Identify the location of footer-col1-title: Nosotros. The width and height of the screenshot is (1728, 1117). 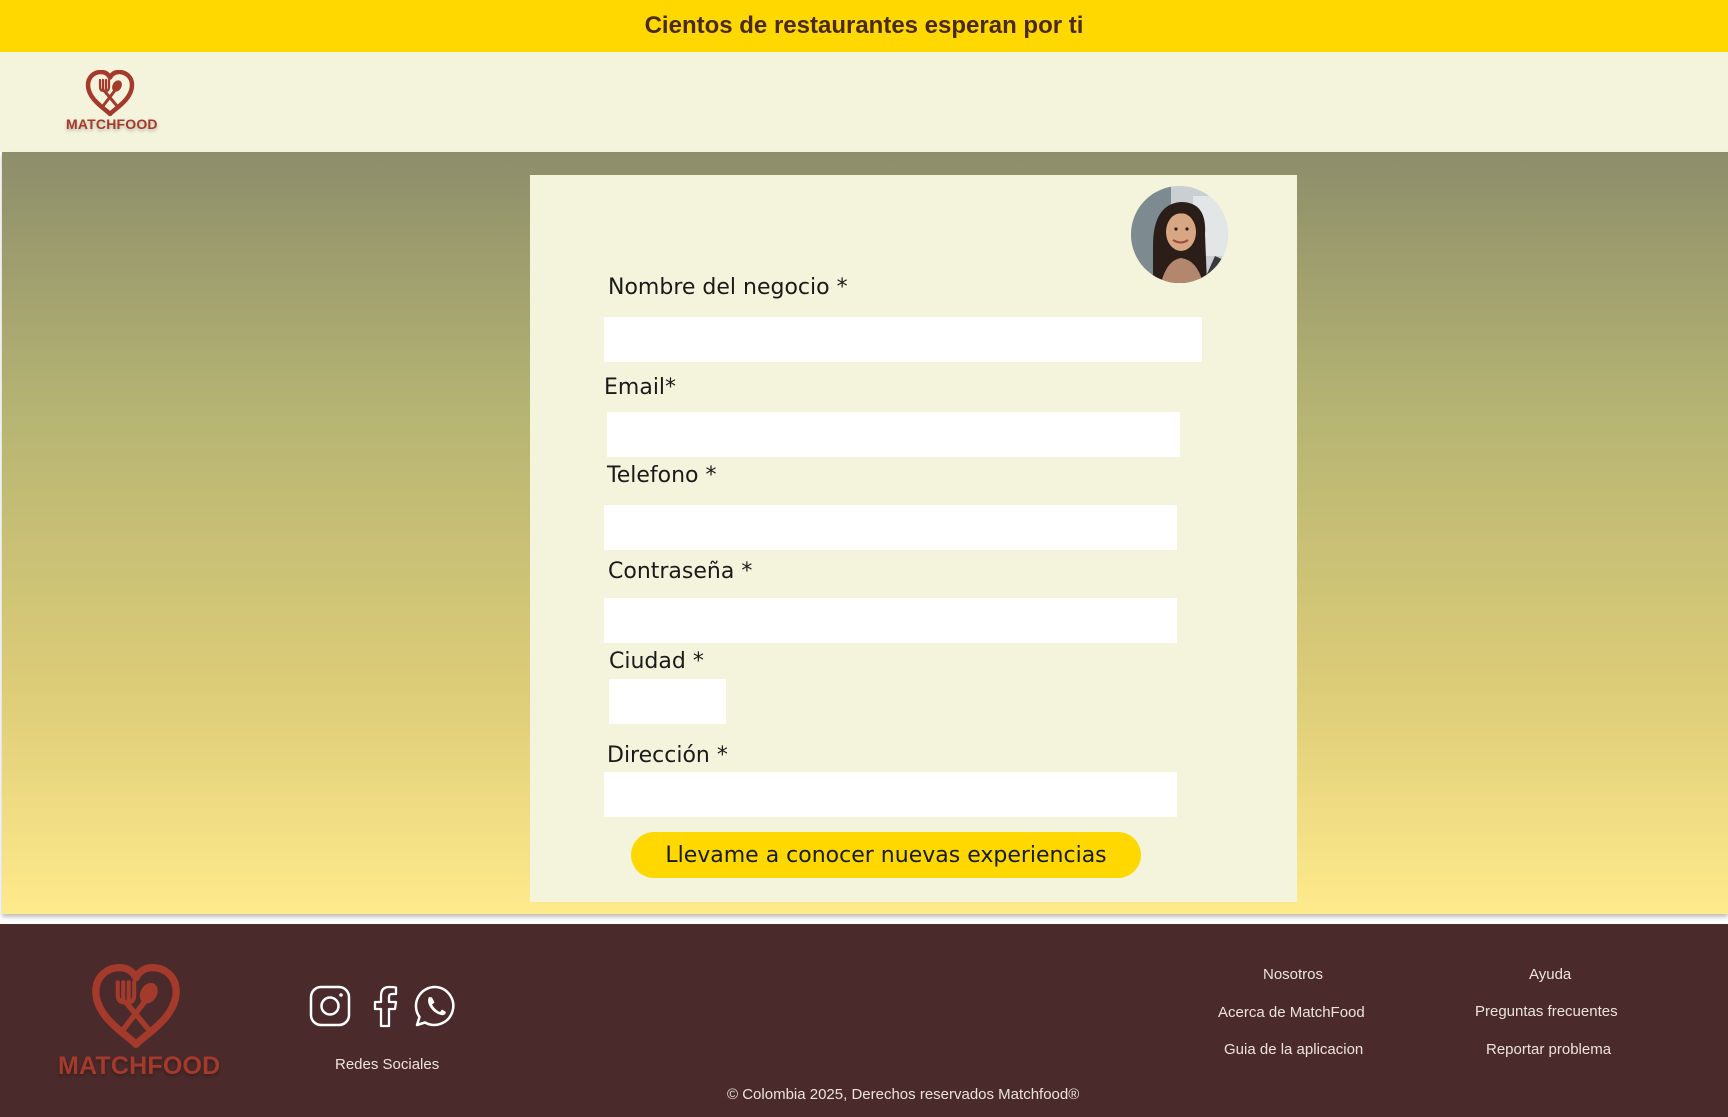
(1293, 974).